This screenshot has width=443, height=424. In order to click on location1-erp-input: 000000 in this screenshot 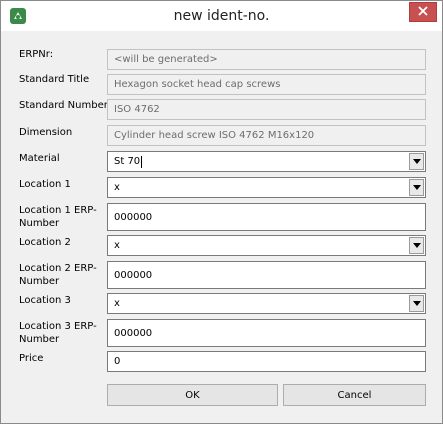, I will do `click(266, 217)`.